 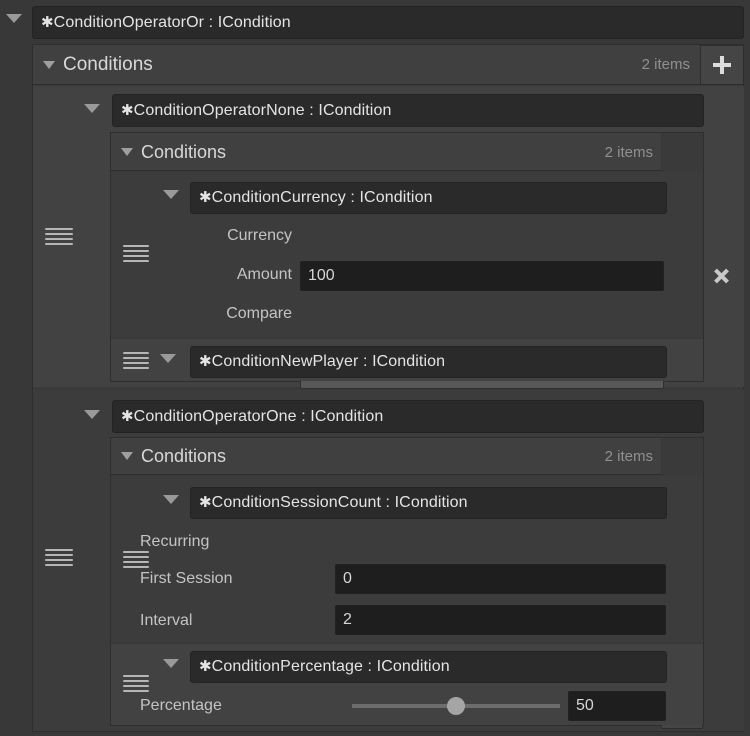 I want to click on item0-conditions-label: Conditions, so click(x=184, y=152).